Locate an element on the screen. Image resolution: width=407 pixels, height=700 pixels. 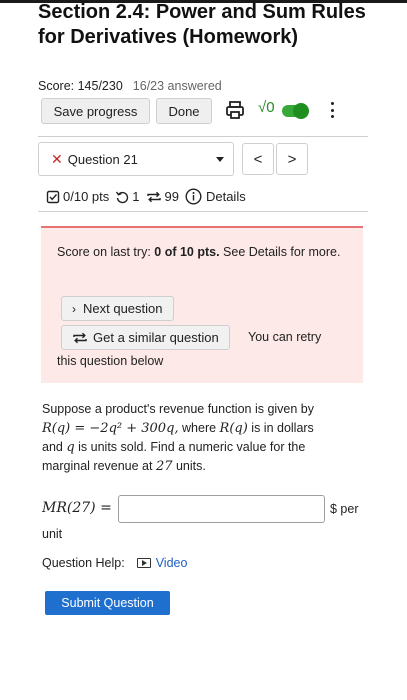
score-label: Score: 145/230 is located at coordinates (80, 86).